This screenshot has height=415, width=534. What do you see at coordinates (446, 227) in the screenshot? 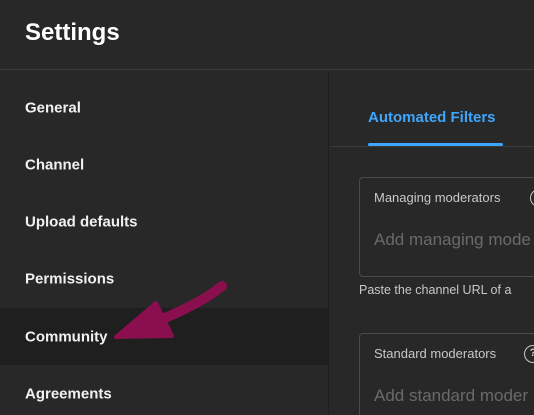
I see `managing-moderators-field: Managing moderators ? Add managing mode` at bounding box center [446, 227].